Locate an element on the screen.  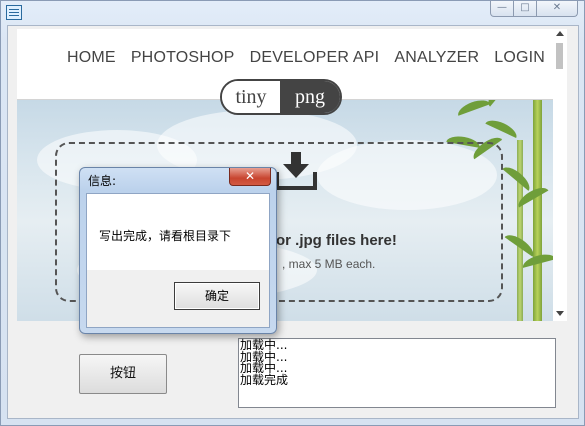
nav-developer-api: DEVELOPER API is located at coordinates (315, 58).